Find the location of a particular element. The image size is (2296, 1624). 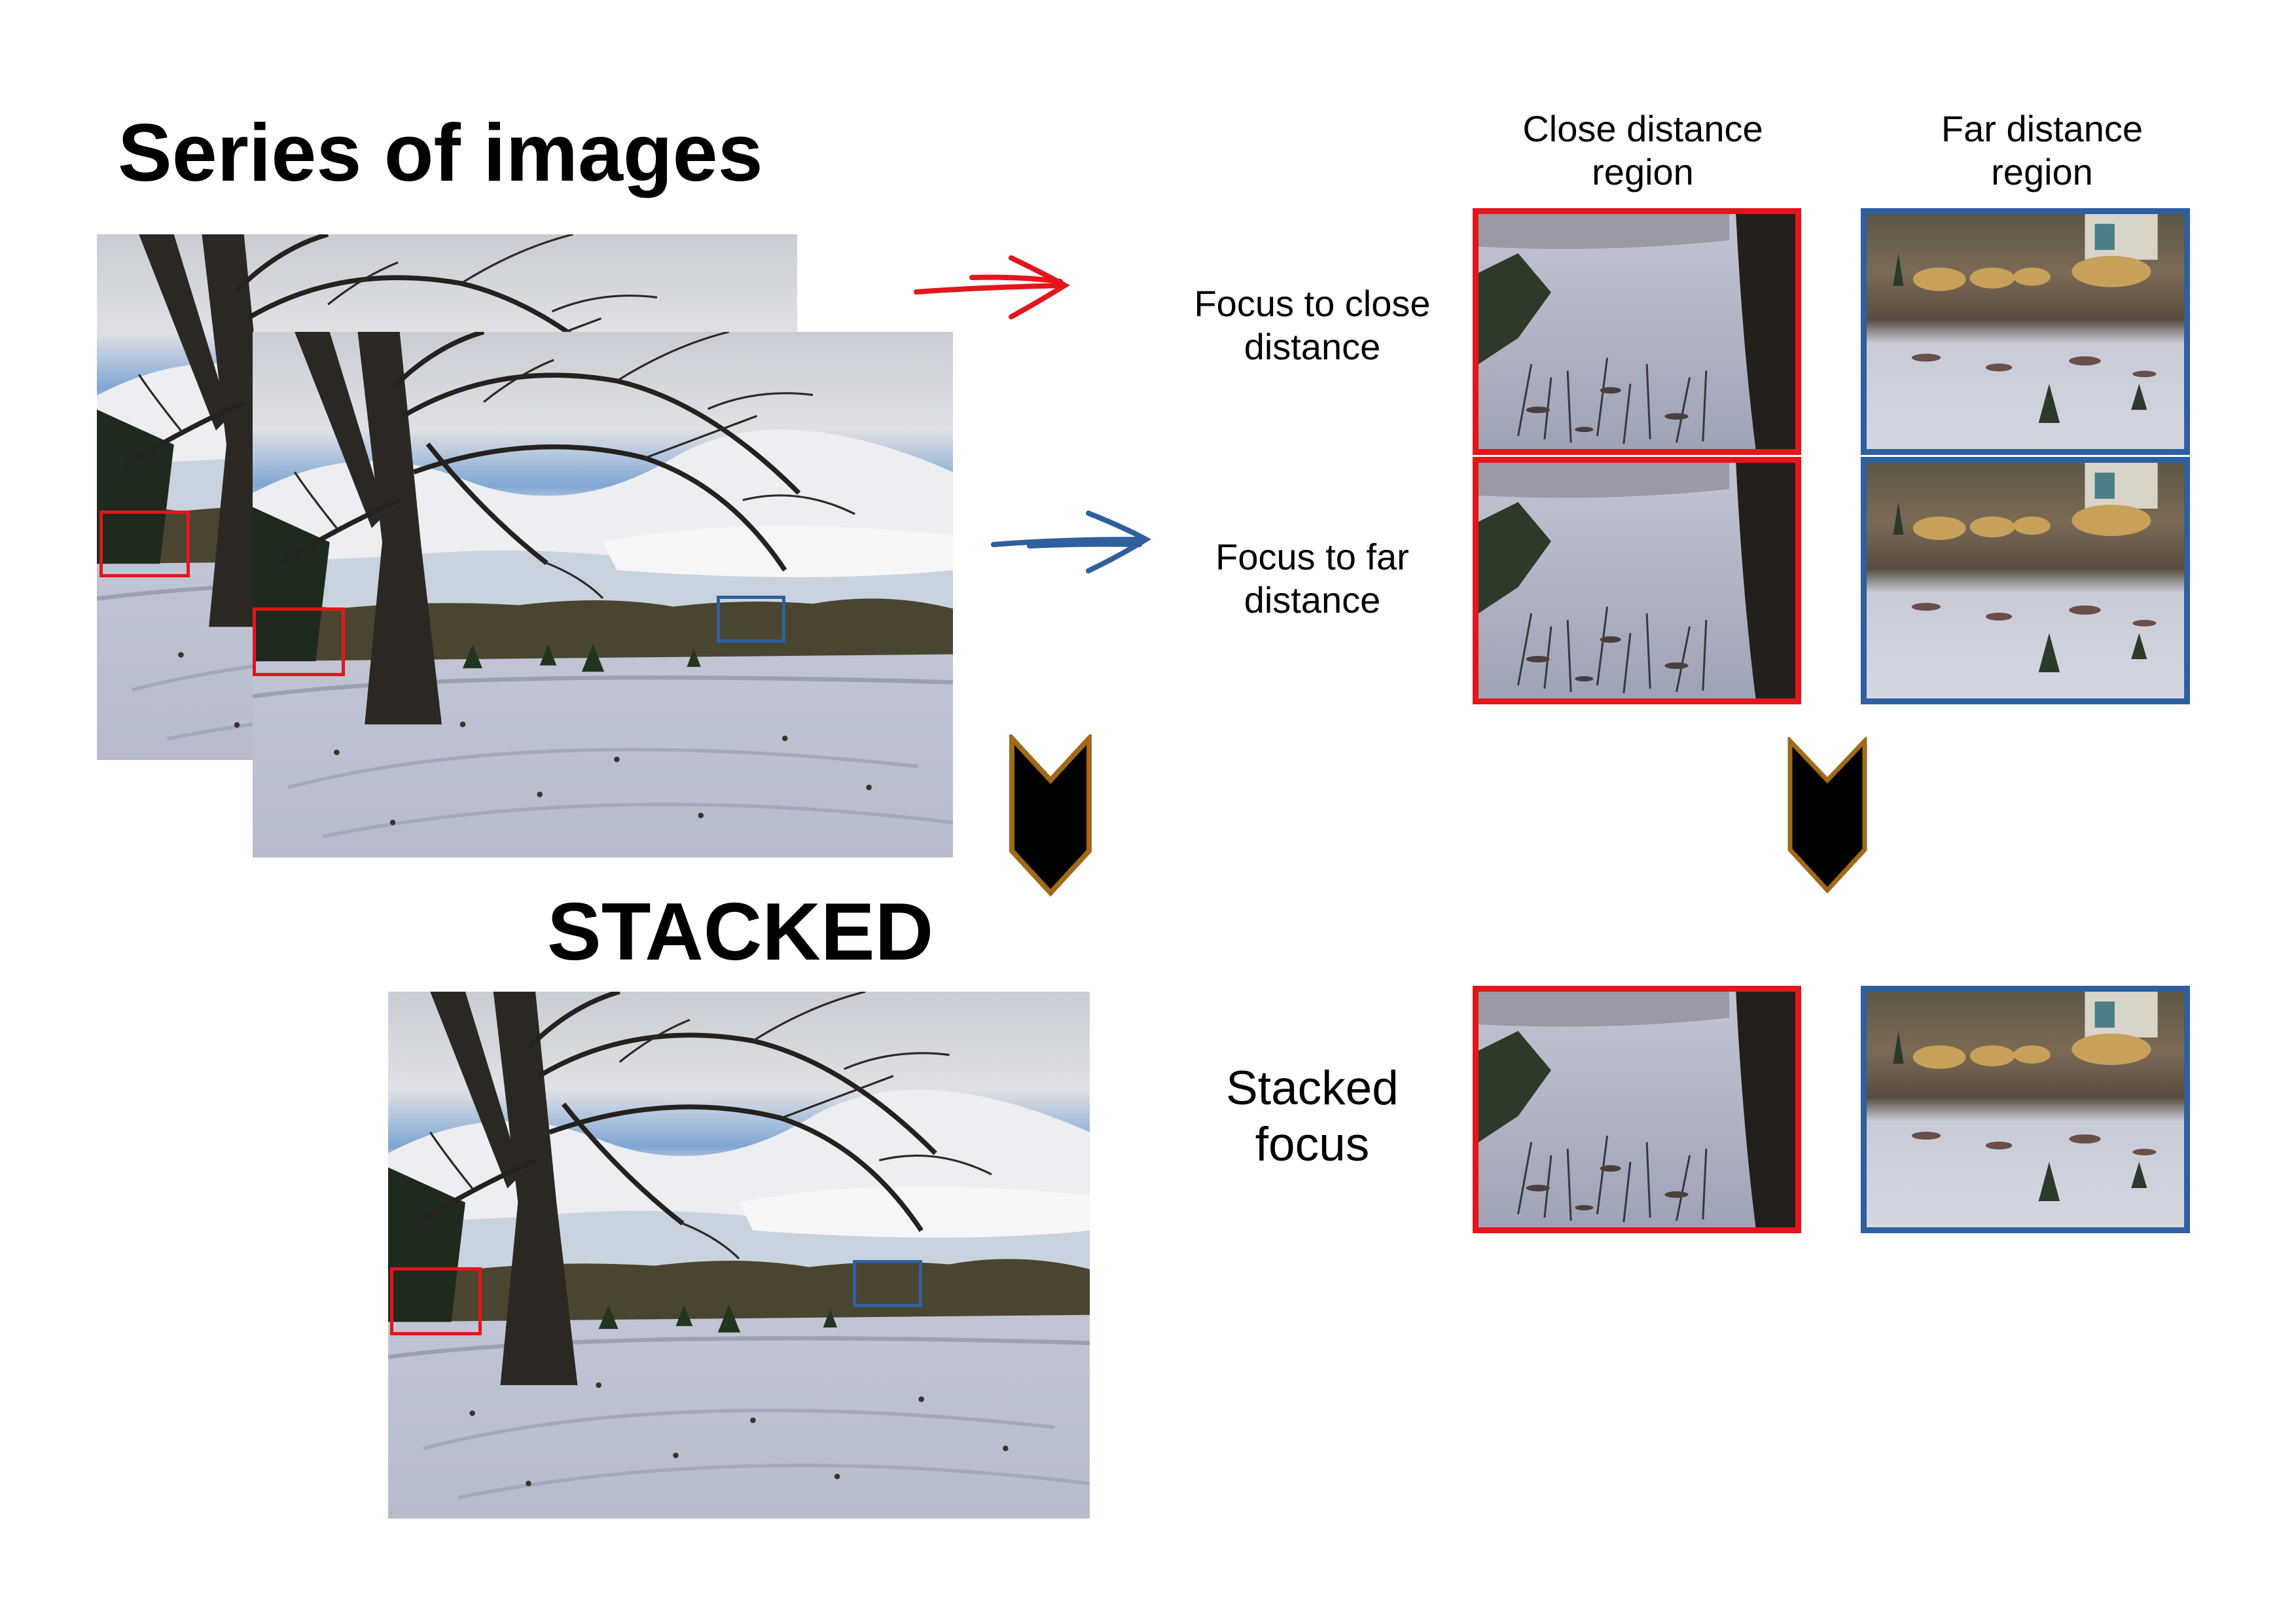

stacked-heading: STACKED is located at coordinates (740, 932).